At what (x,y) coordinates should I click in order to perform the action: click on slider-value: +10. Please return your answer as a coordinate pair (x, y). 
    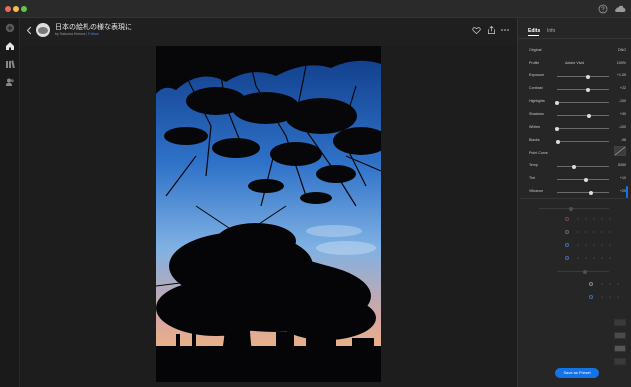
    Looking at the image, I should click on (623, 178).